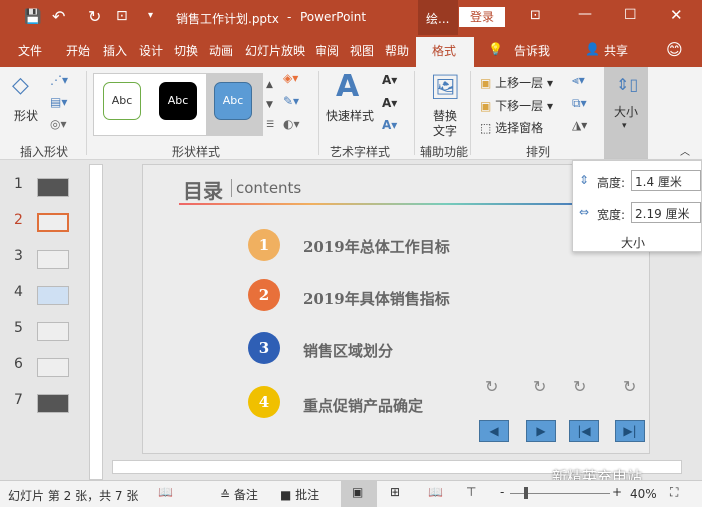 This screenshot has width=702, height=507. I want to click on normal-view-button: ▣, so click(359, 494).